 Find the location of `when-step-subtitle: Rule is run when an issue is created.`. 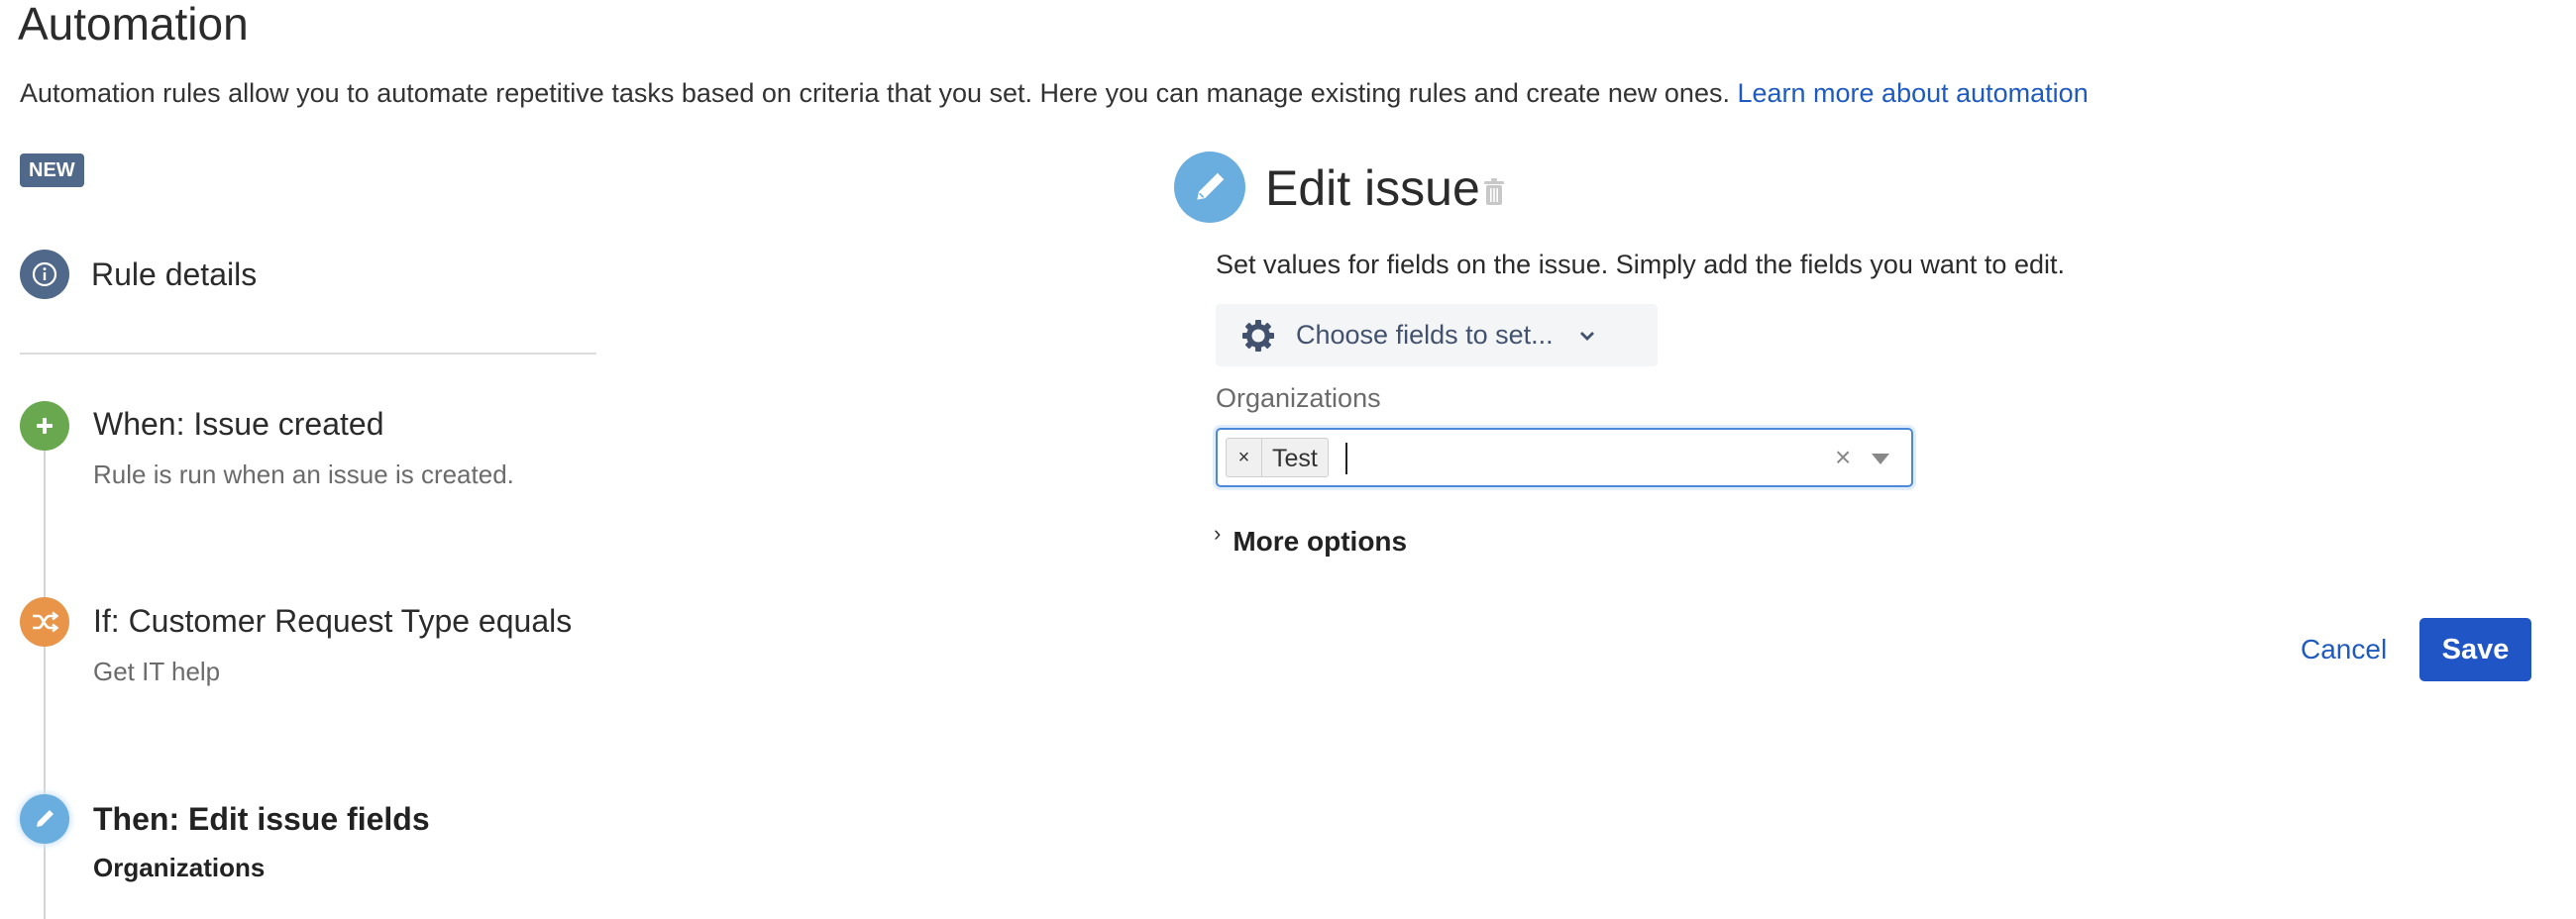

when-step-subtitle: Rule is run when an issue is created. is located at coordinates (303, 474).